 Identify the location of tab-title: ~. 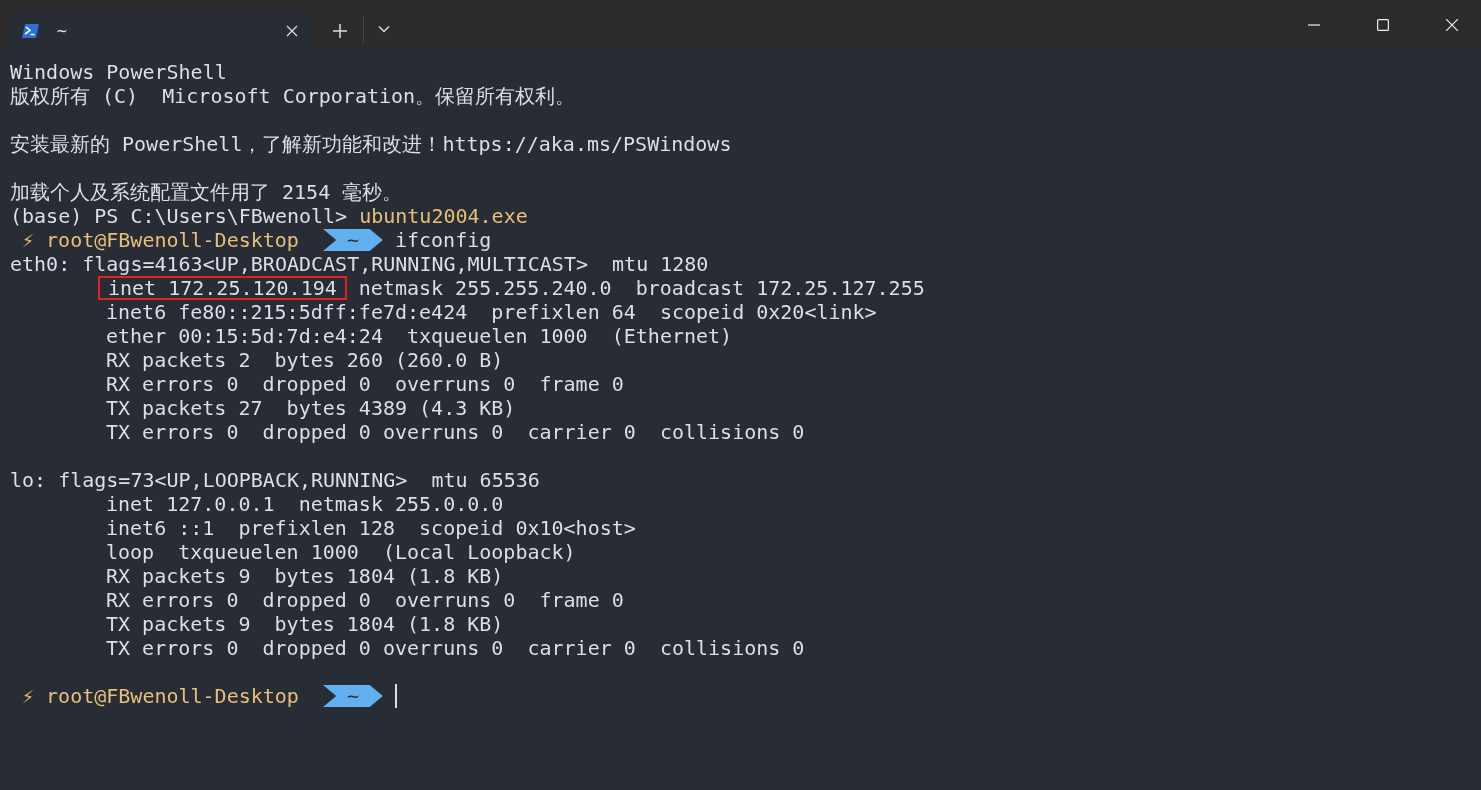
(62, 30).